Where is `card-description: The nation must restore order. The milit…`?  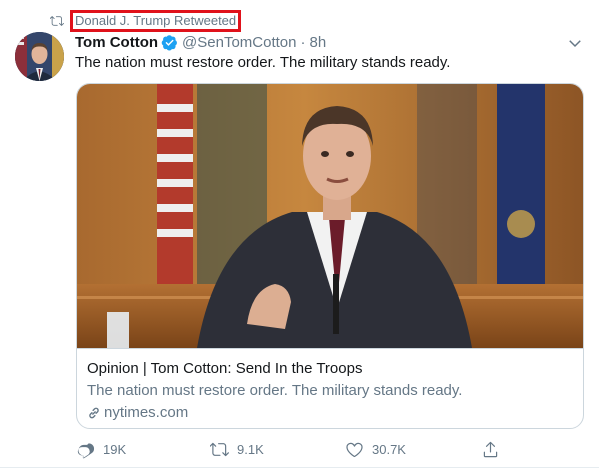
card-description: The nation must restore order. The milit… is located at coordinates (275, 390).